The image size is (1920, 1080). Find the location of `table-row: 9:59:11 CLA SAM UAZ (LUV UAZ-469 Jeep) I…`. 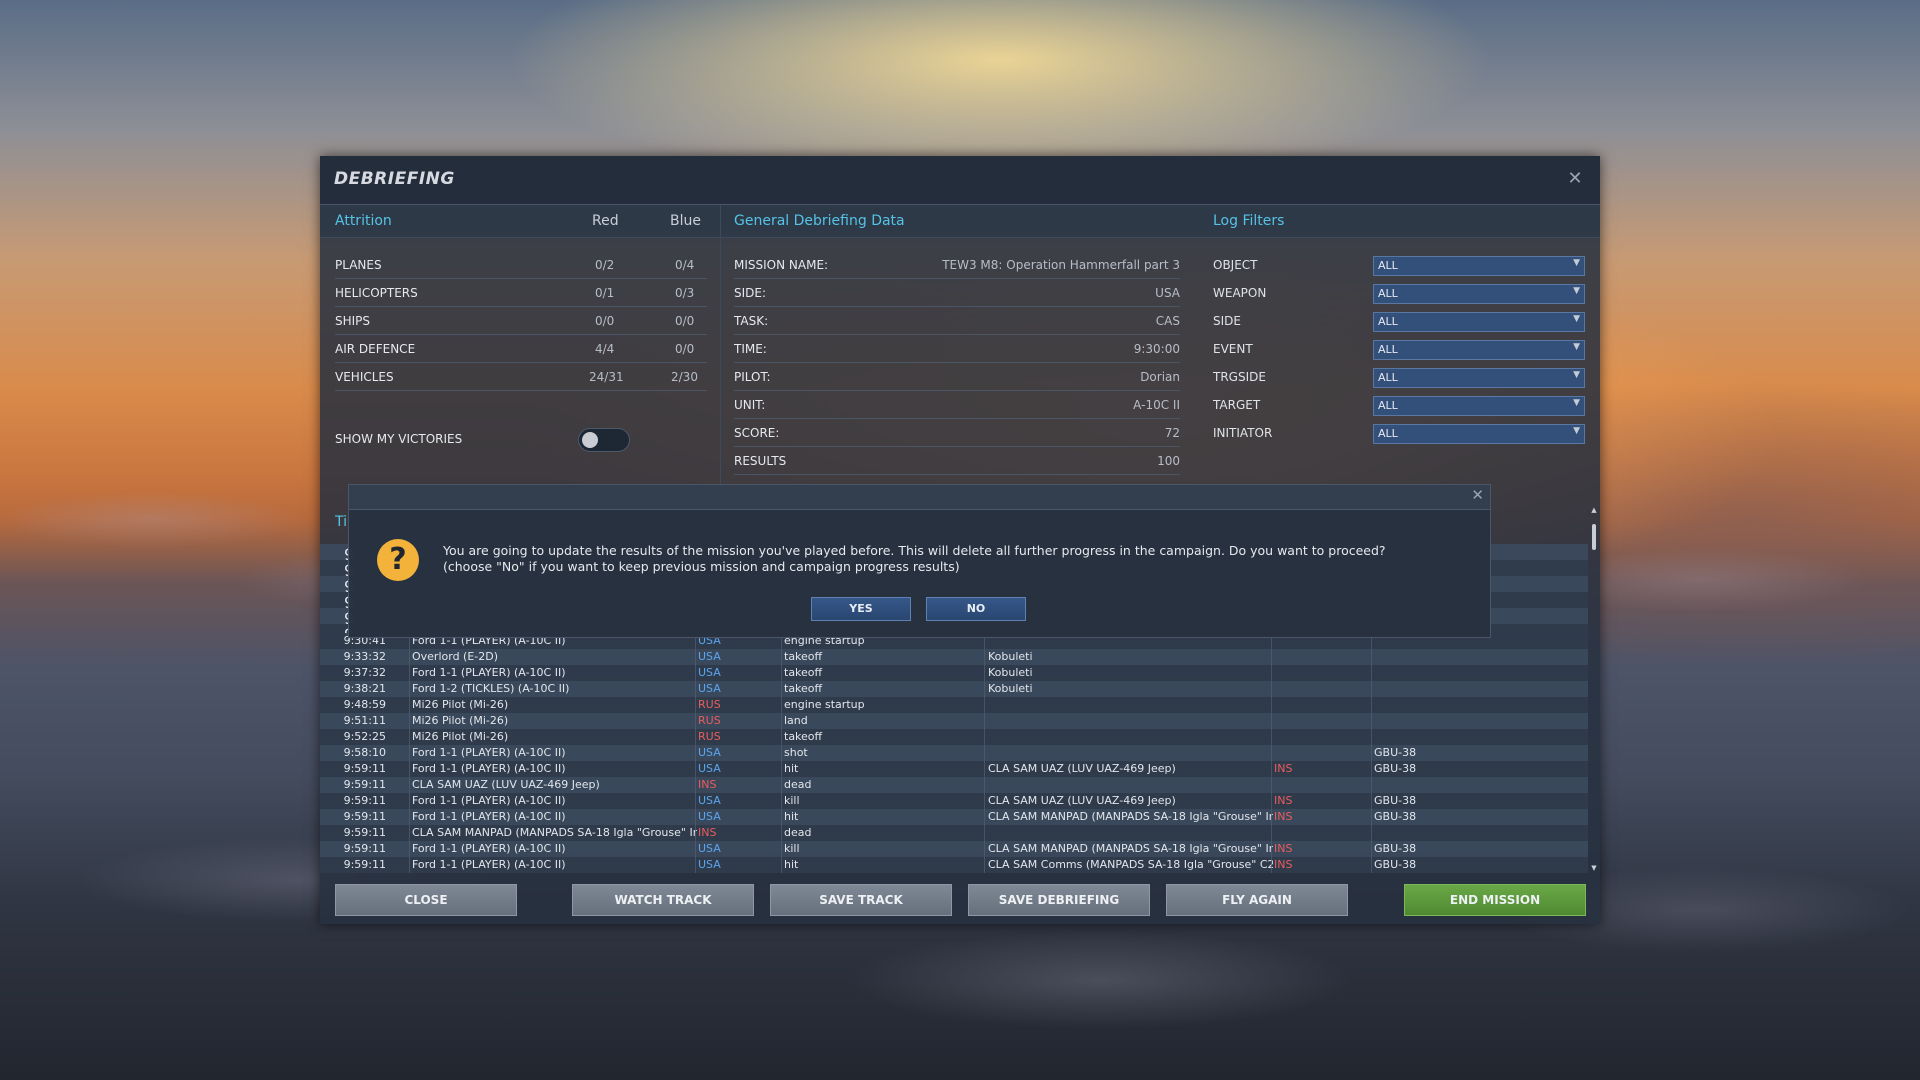

table-row: 9:59:11 CLA SAM UAZ (LUV UAZ-469 Jeep) I… is located at coordinates (954, 785).